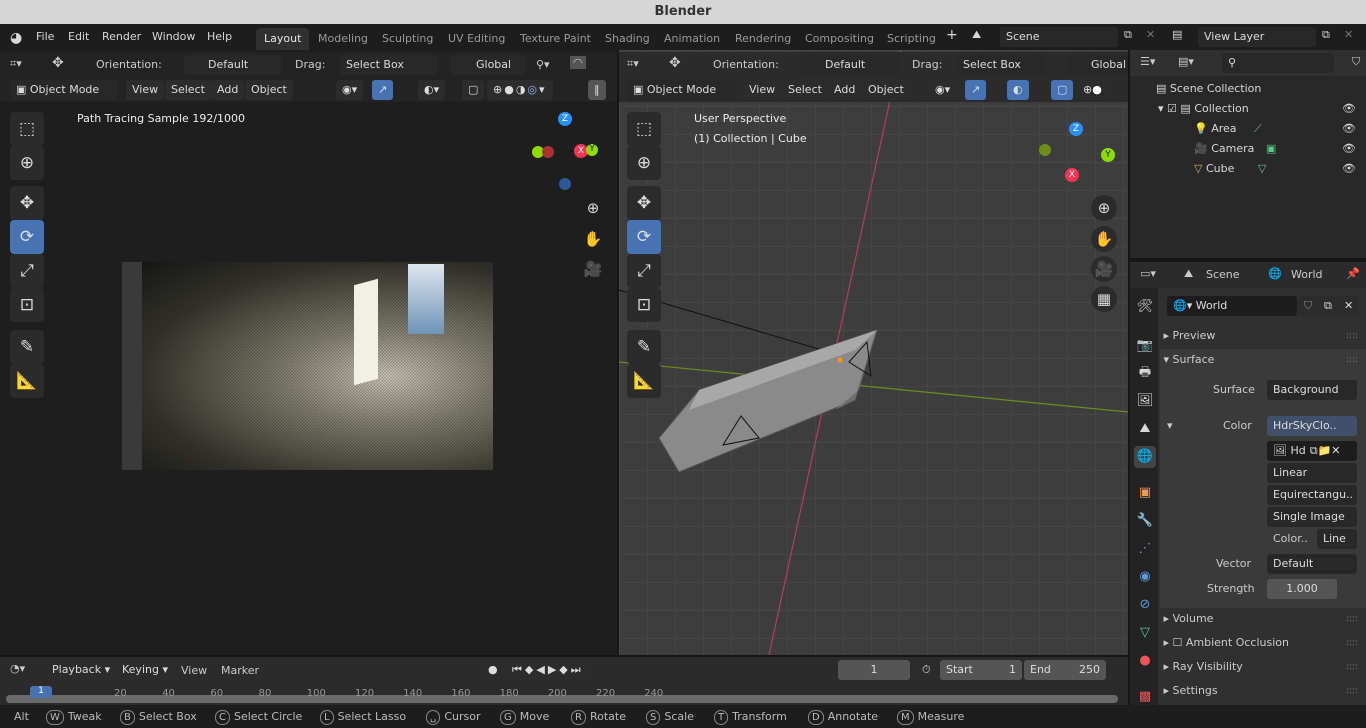  I want to click on navigation-gizmo: Z Y X, so click(1079, 152).